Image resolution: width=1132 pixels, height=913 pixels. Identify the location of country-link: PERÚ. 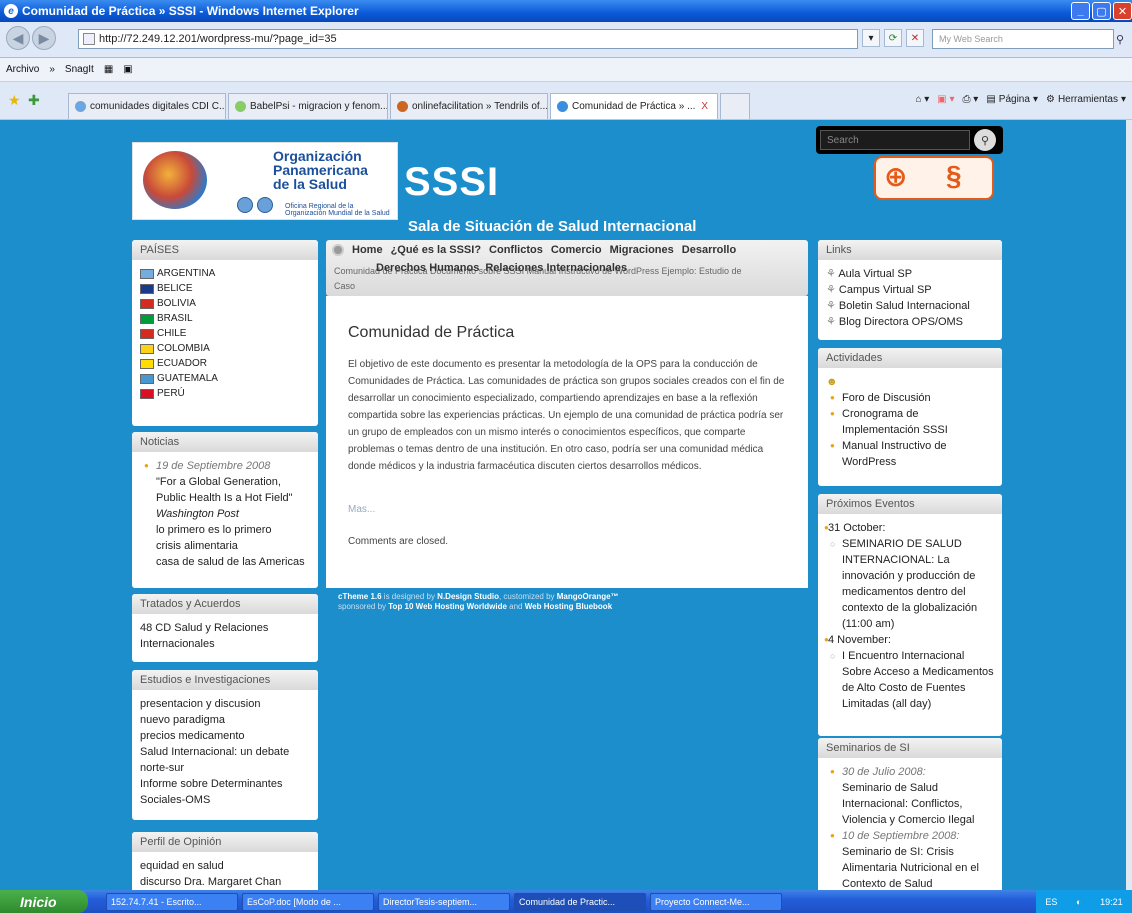
(225, 393).